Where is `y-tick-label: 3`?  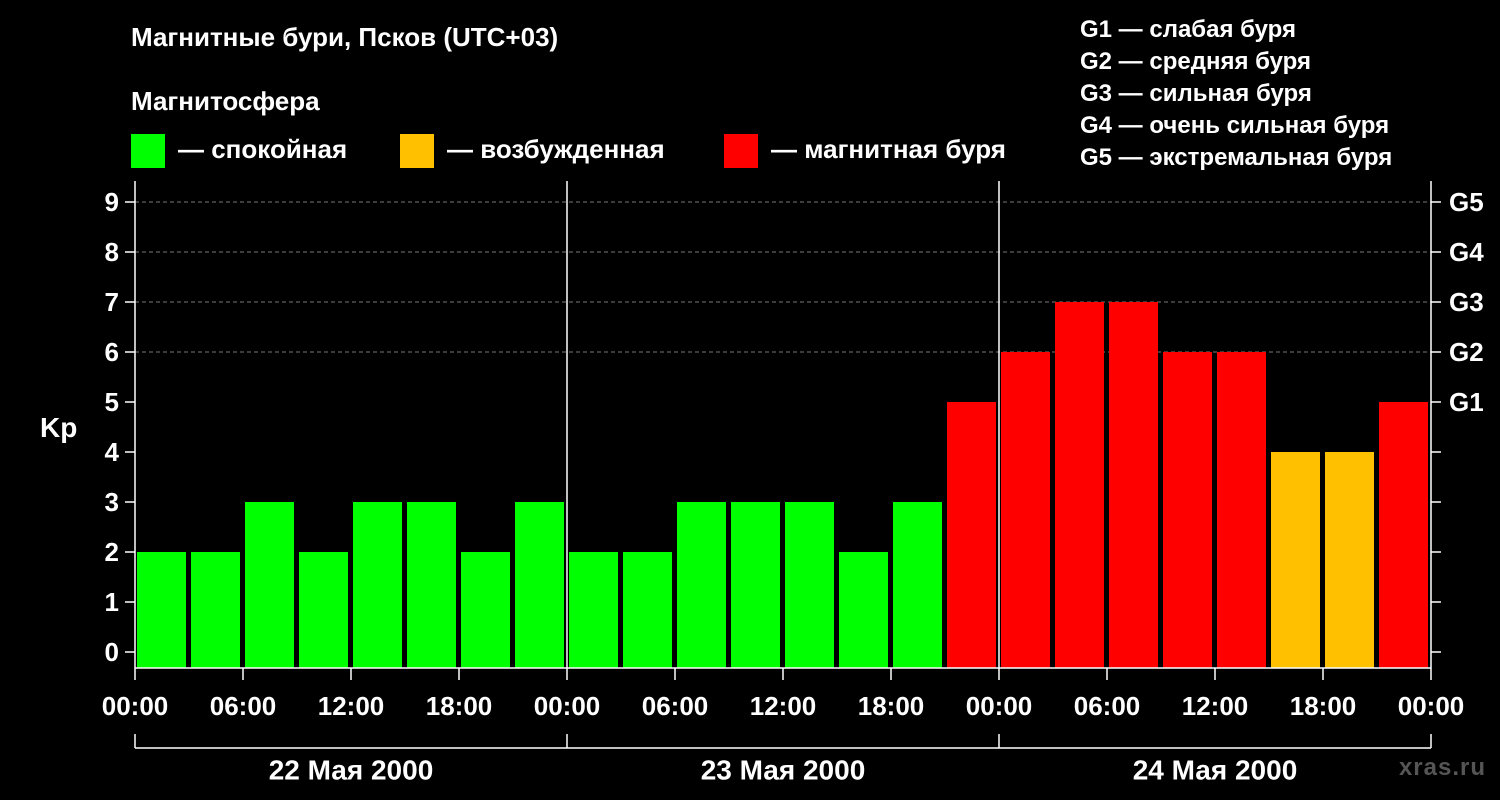
y-tick-label: 3 is located at coordinates (112, 502).